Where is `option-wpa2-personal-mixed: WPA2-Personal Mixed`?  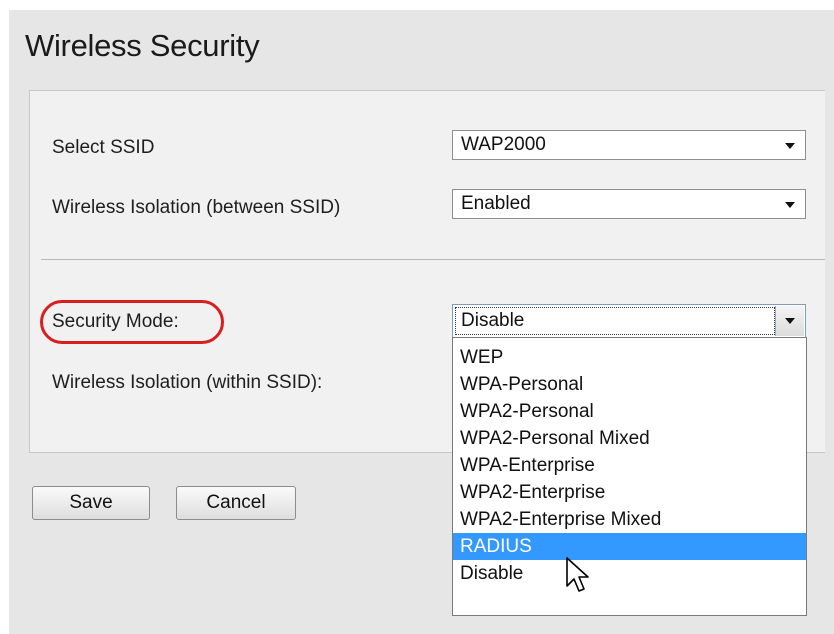
option-wpa2-personal-mixed: WPA2-Personal Mixed is located at coordinates (629, 438).